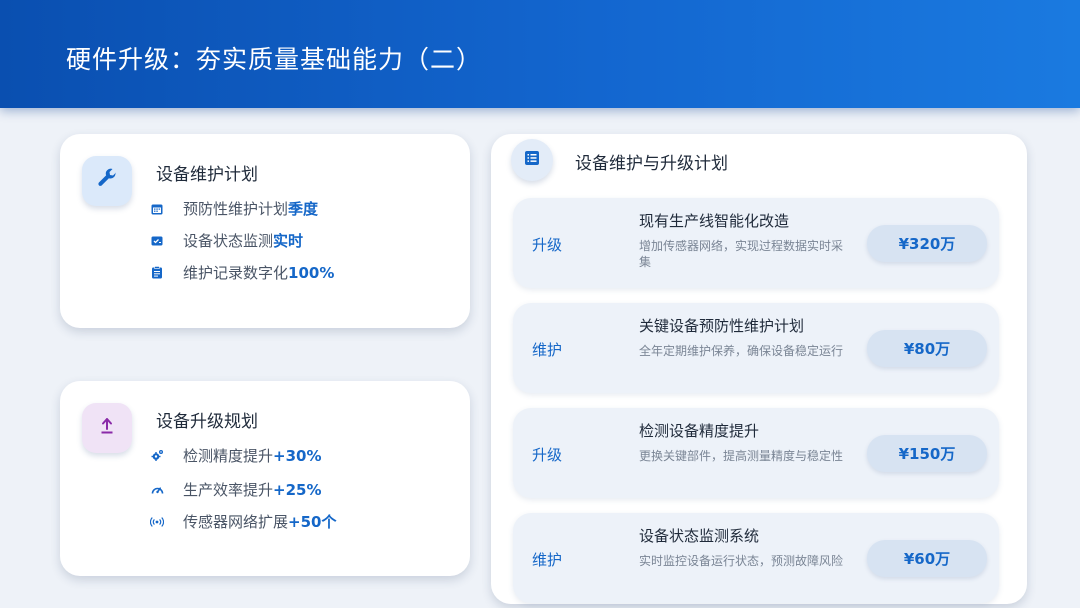  Describe the element at coordinates (157, 490) in the screenshot. I see `gauge-icon` at that location.